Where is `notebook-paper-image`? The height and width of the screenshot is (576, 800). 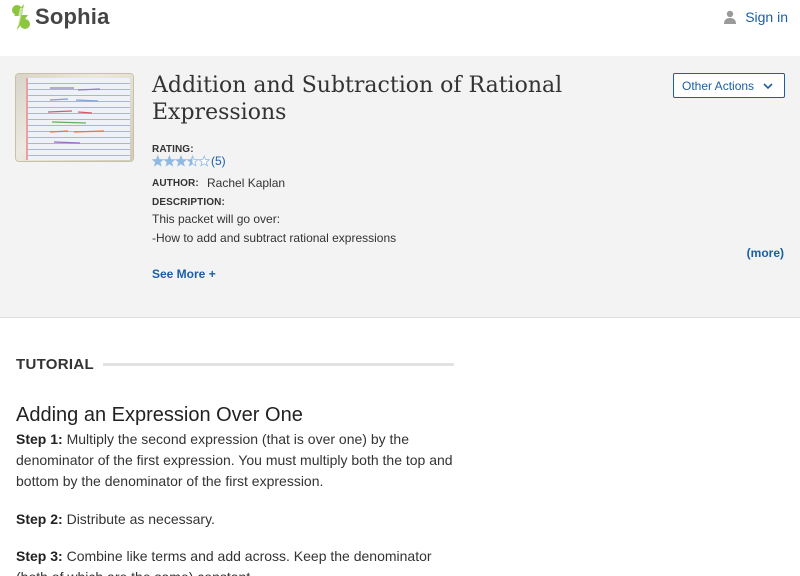
notebook-paper-image is located at coordinates (78, 119).